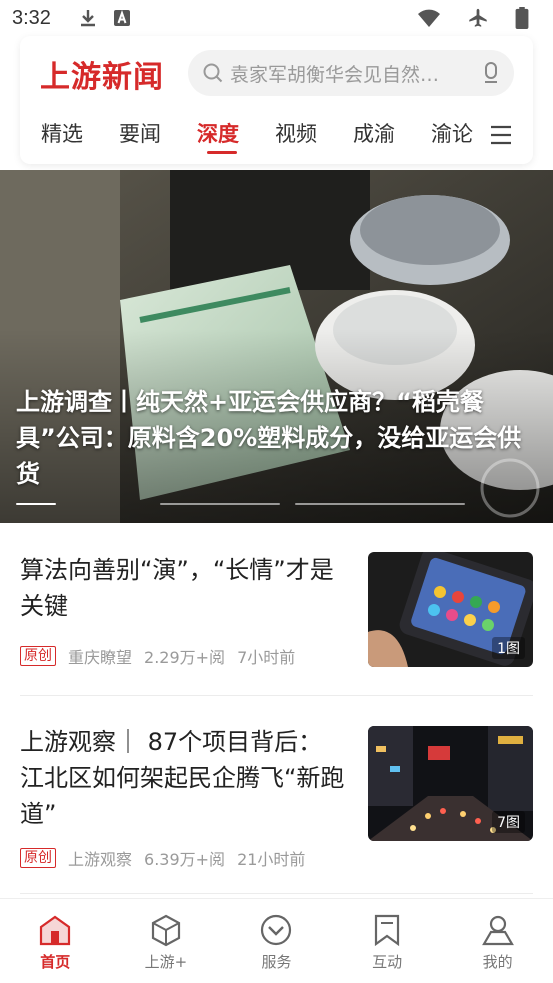 The width and height of the screenshot is (553, 983). Describe the element at coordinates (276, 100) in the screenshot. I see `header-card: 上游新闻 袁家军胡衡华会见自然… 精选 要闻 深度 视频 成渝 渝论` at that location.